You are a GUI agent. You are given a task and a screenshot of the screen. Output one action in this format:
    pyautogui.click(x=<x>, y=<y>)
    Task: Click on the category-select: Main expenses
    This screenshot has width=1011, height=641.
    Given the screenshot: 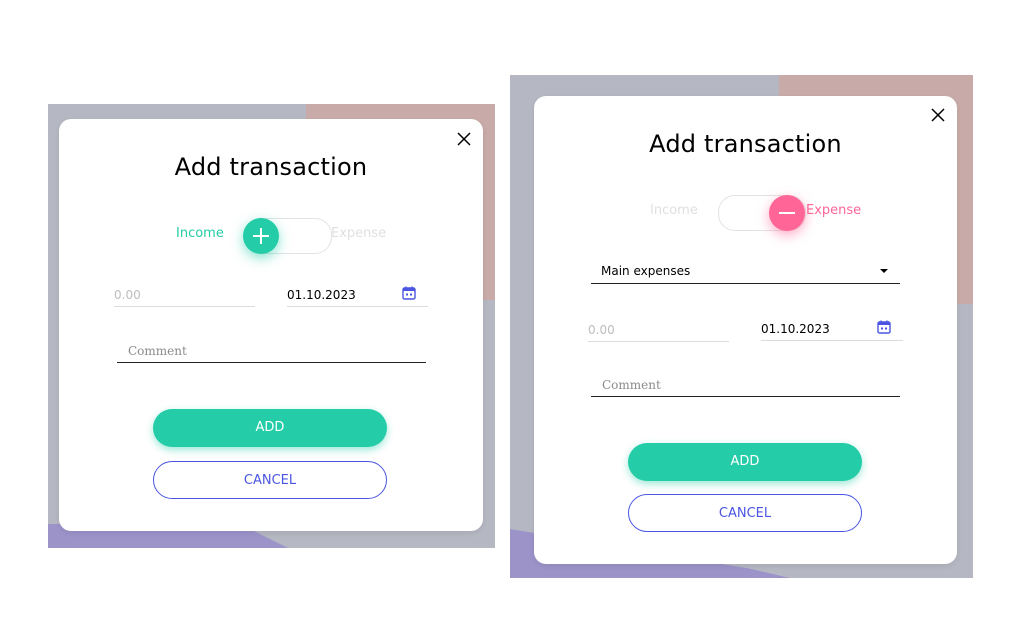 What is the action you would take?
    pyautogui.click(x=745, y=271)
    